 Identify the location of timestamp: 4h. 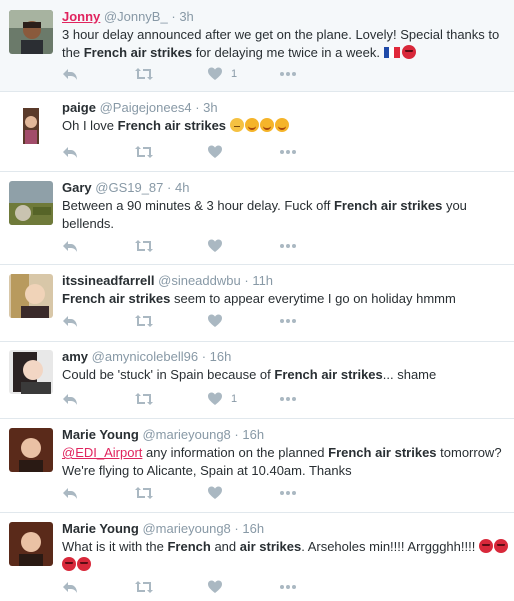
(182, 187).